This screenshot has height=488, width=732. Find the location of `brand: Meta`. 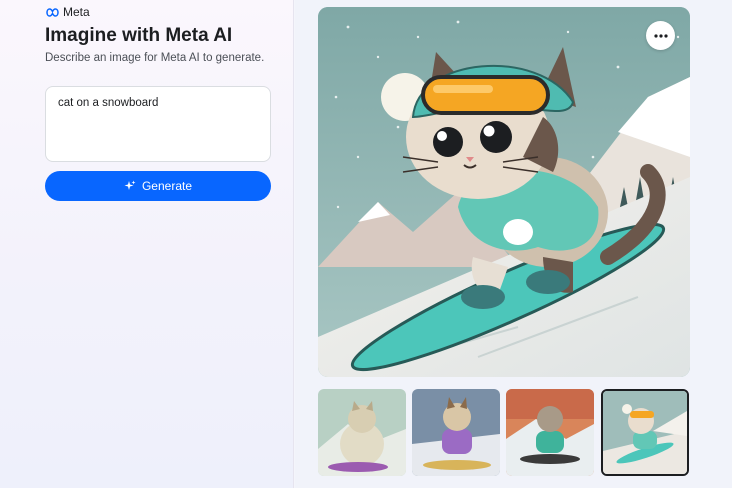

brand: Meta is located at coordinates (67, 12).